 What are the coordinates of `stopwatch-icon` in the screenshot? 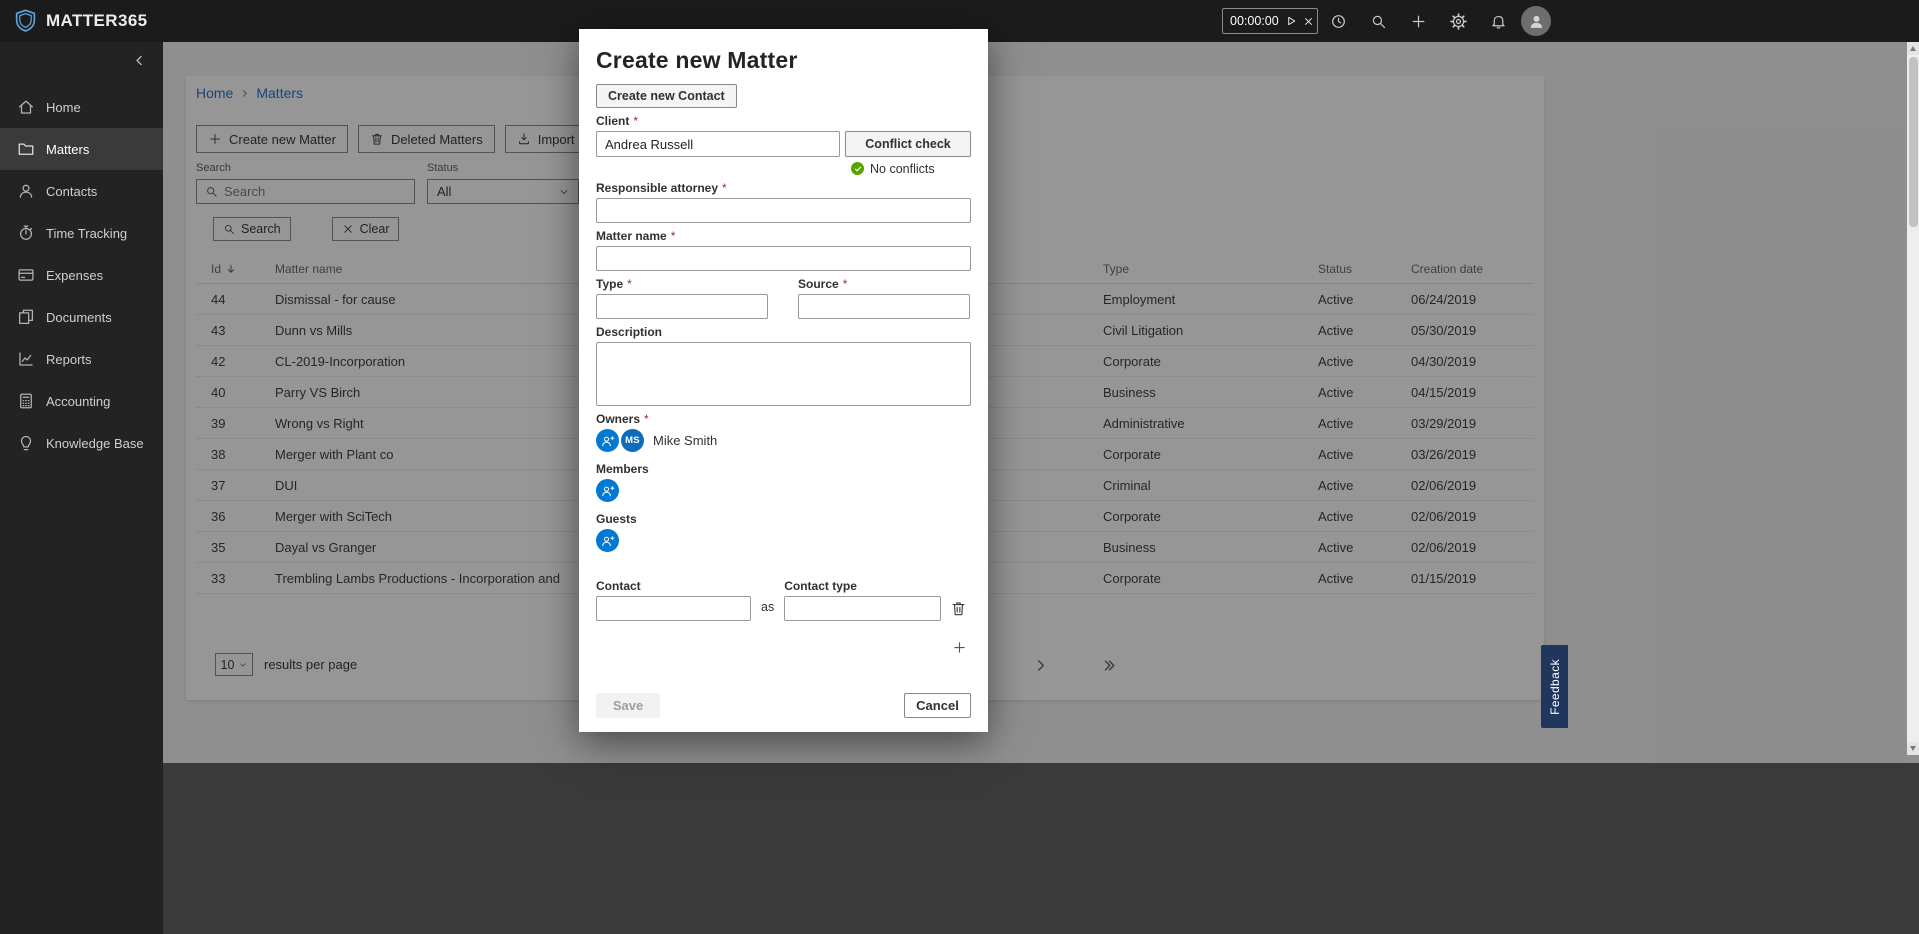 It's located at (26, 233).